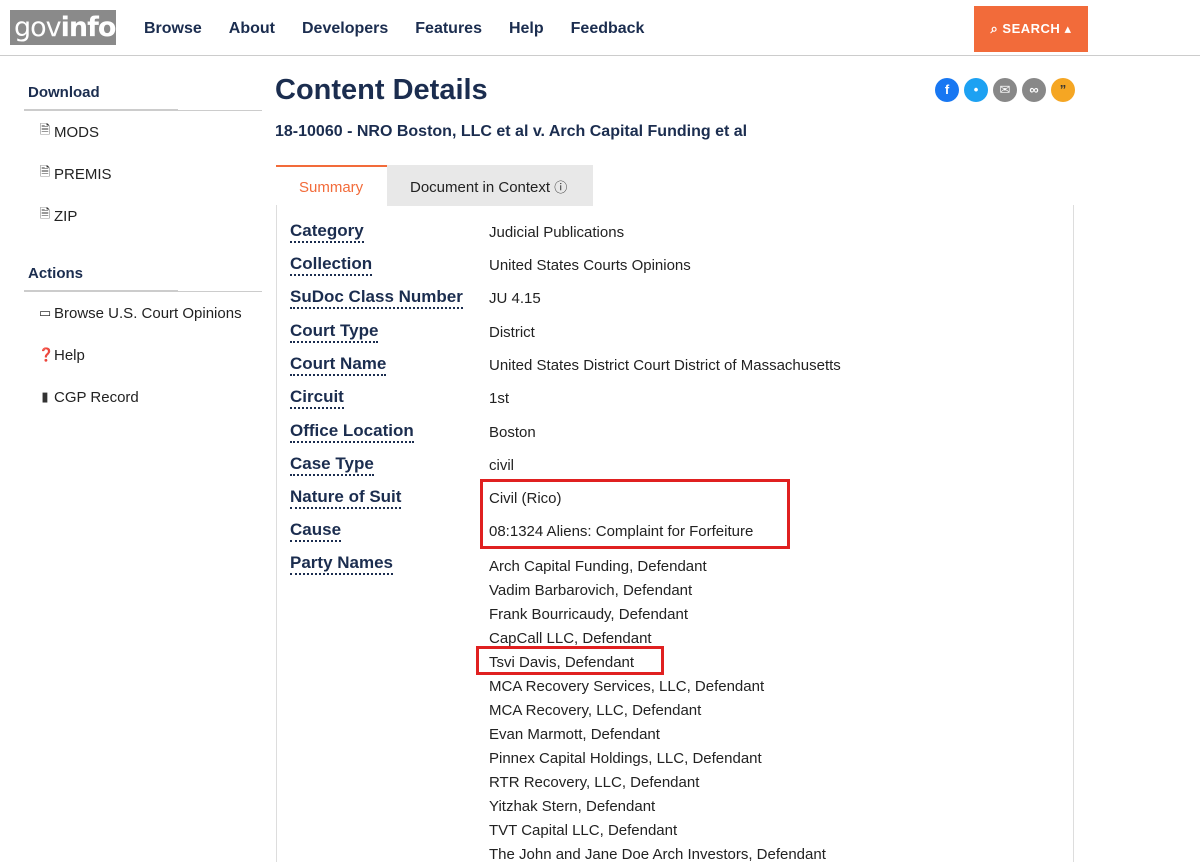 Image resolution: width=1200 pixels, height=862 pixels. Describe the element at coordinates (342, 564) in the screenshot. I see `party-names-label: Party Names` at that location.